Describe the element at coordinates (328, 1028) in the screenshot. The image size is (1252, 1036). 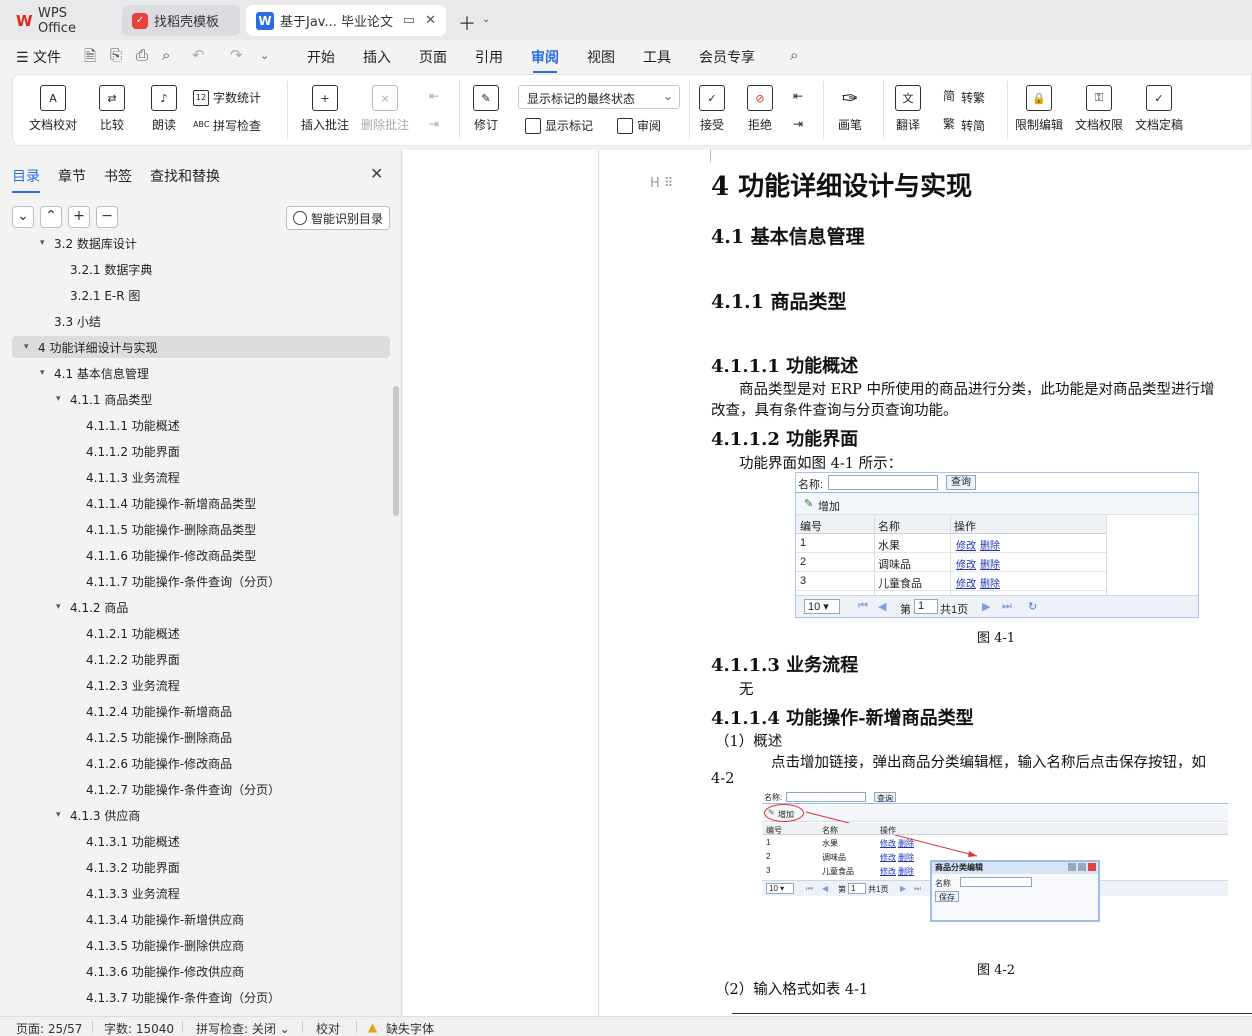
I see `proofread-status: 校对` at that location.